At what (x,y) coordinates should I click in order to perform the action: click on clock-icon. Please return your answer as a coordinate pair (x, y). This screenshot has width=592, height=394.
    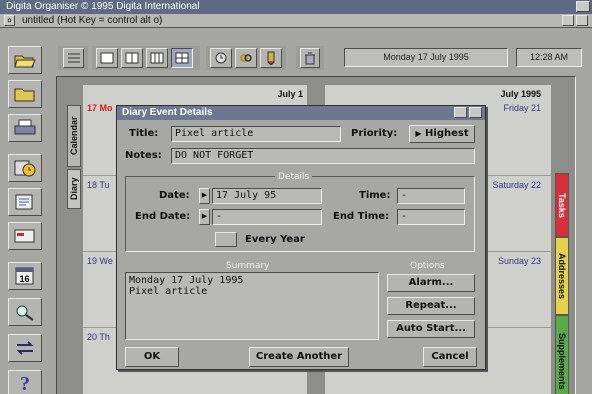
    Looking at the image, I should click on (25, 168).